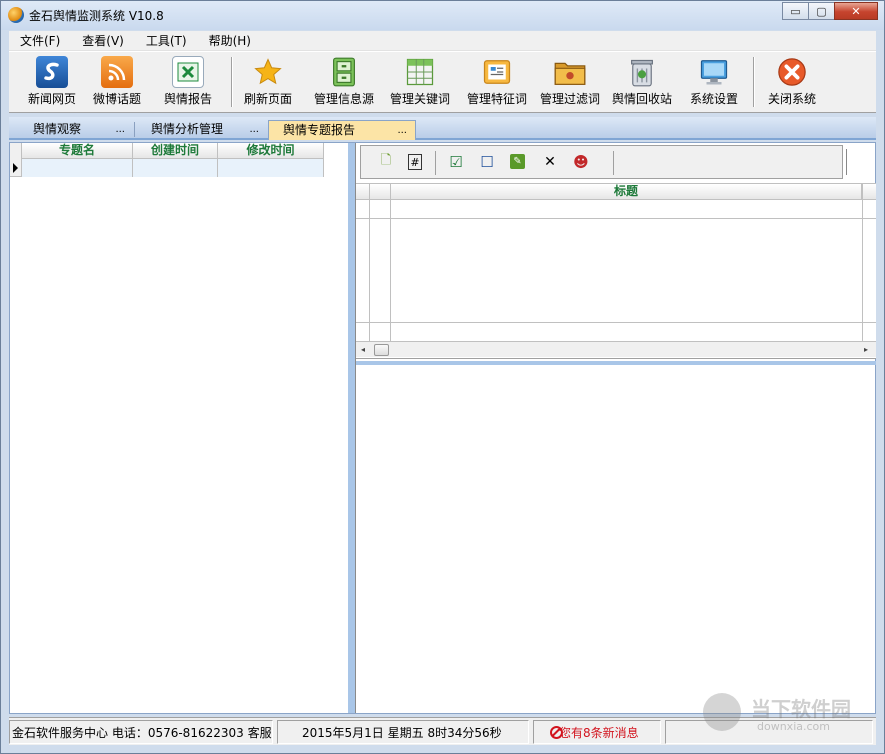 The image size is (885, 754). Describe the element at coordinates (381, 350) in the screenshot. I see `scroll-thumb` at that location.